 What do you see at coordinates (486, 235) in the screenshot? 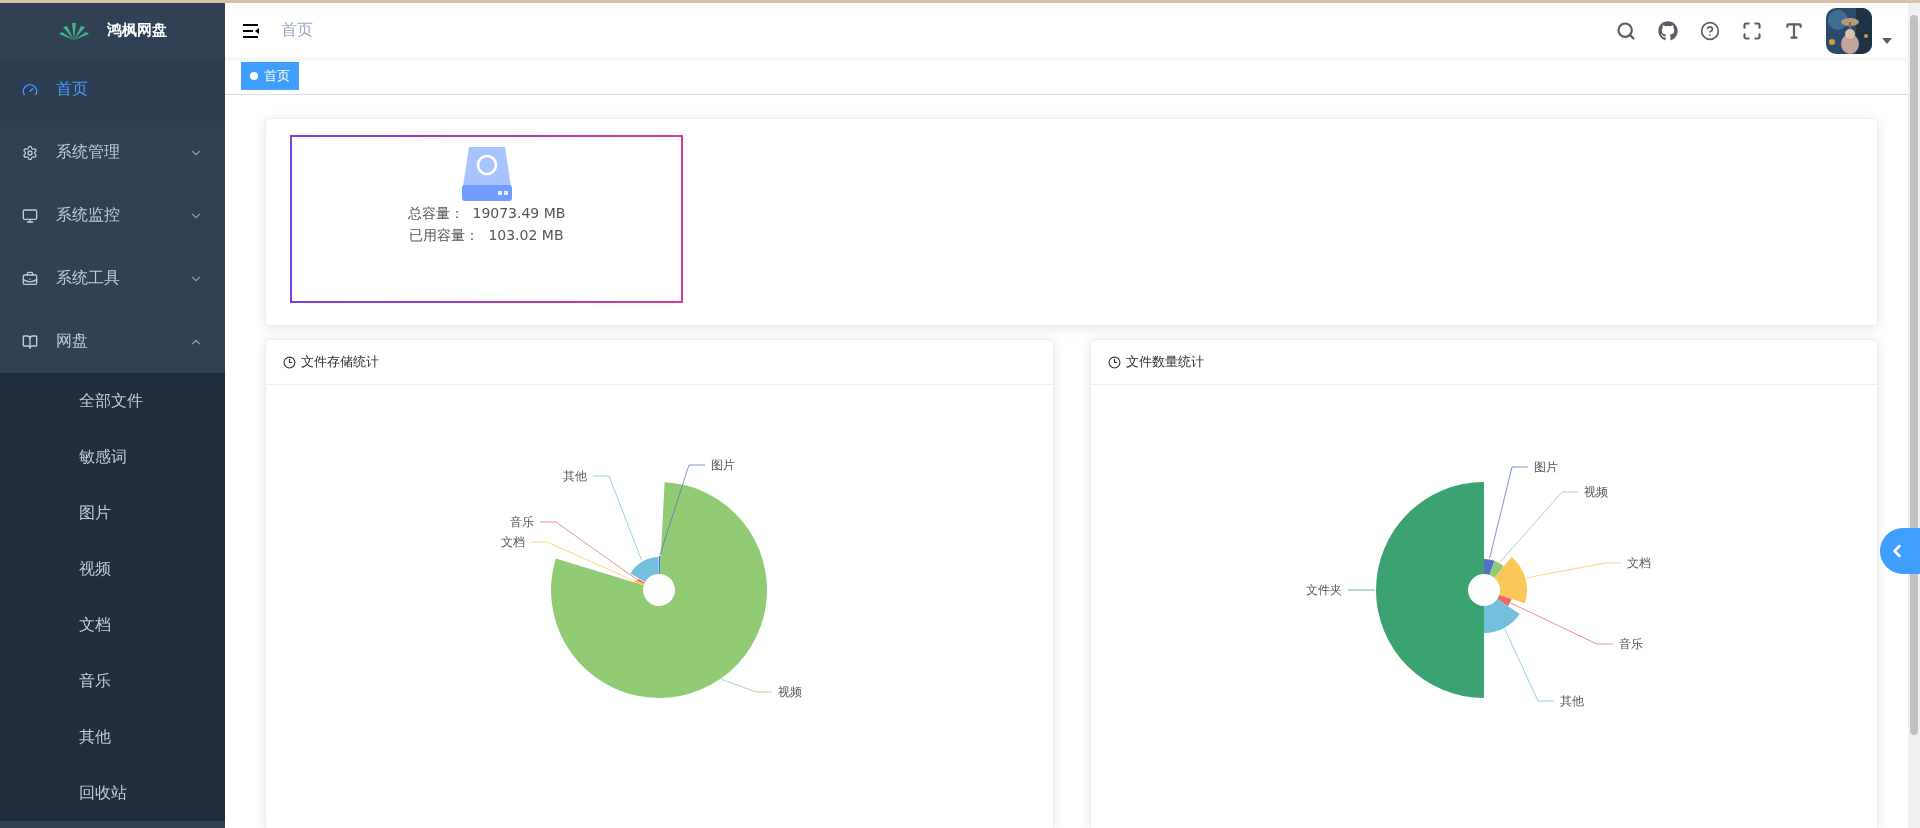
I see `capacity-text: 已用容量： 103.02 MB` at bounding box center [486, 235].